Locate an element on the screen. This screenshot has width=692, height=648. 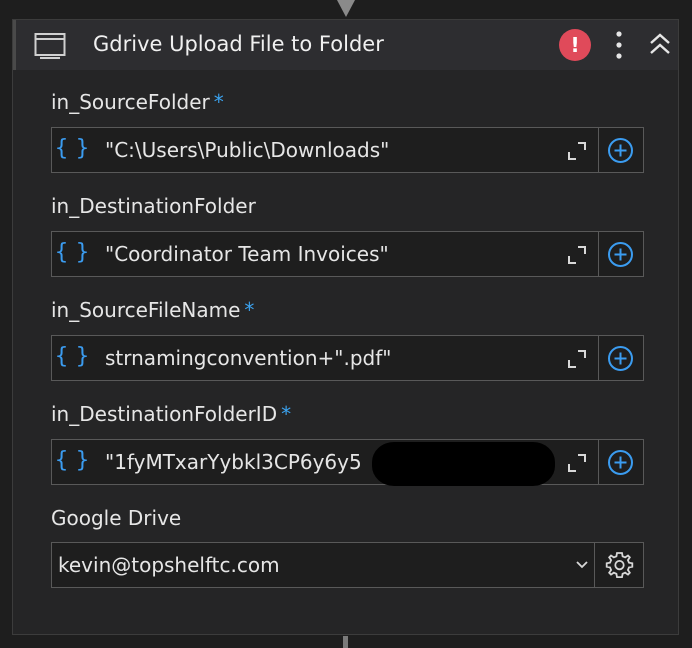
error-icon: ! is located at coordinates (575, 45).